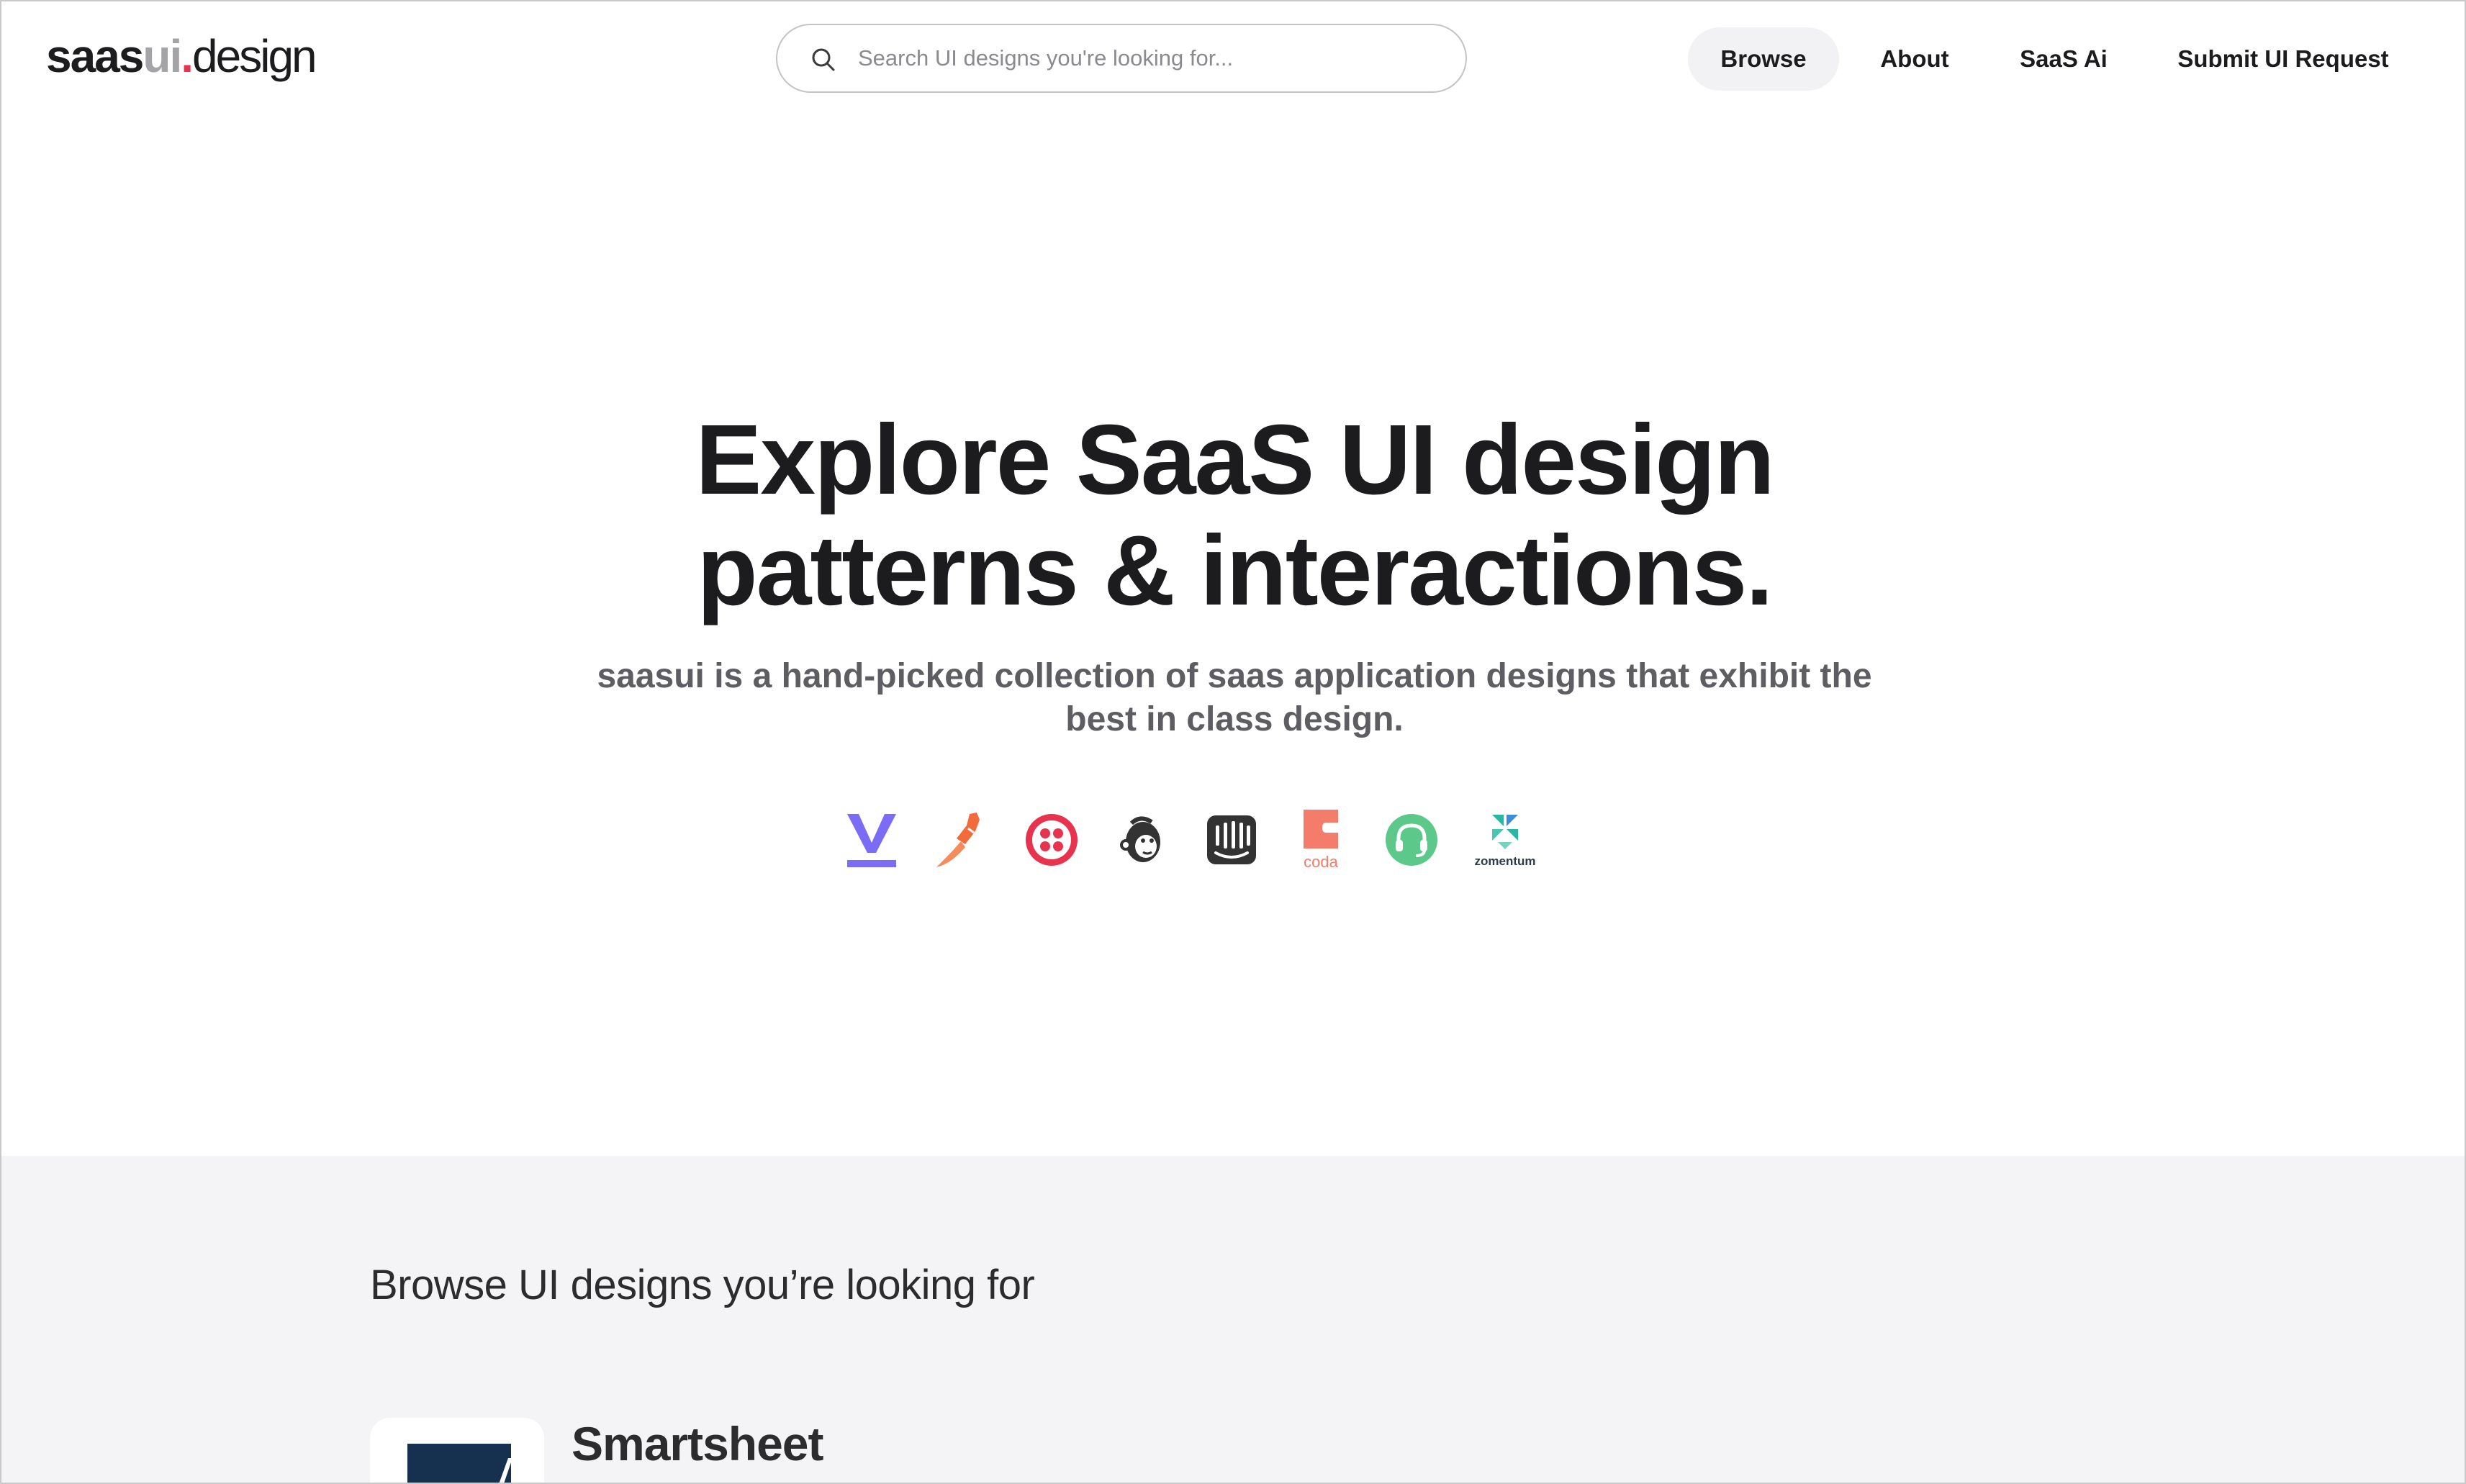  I want to click on smartsheet-logo-icon, so click(459, 1463).